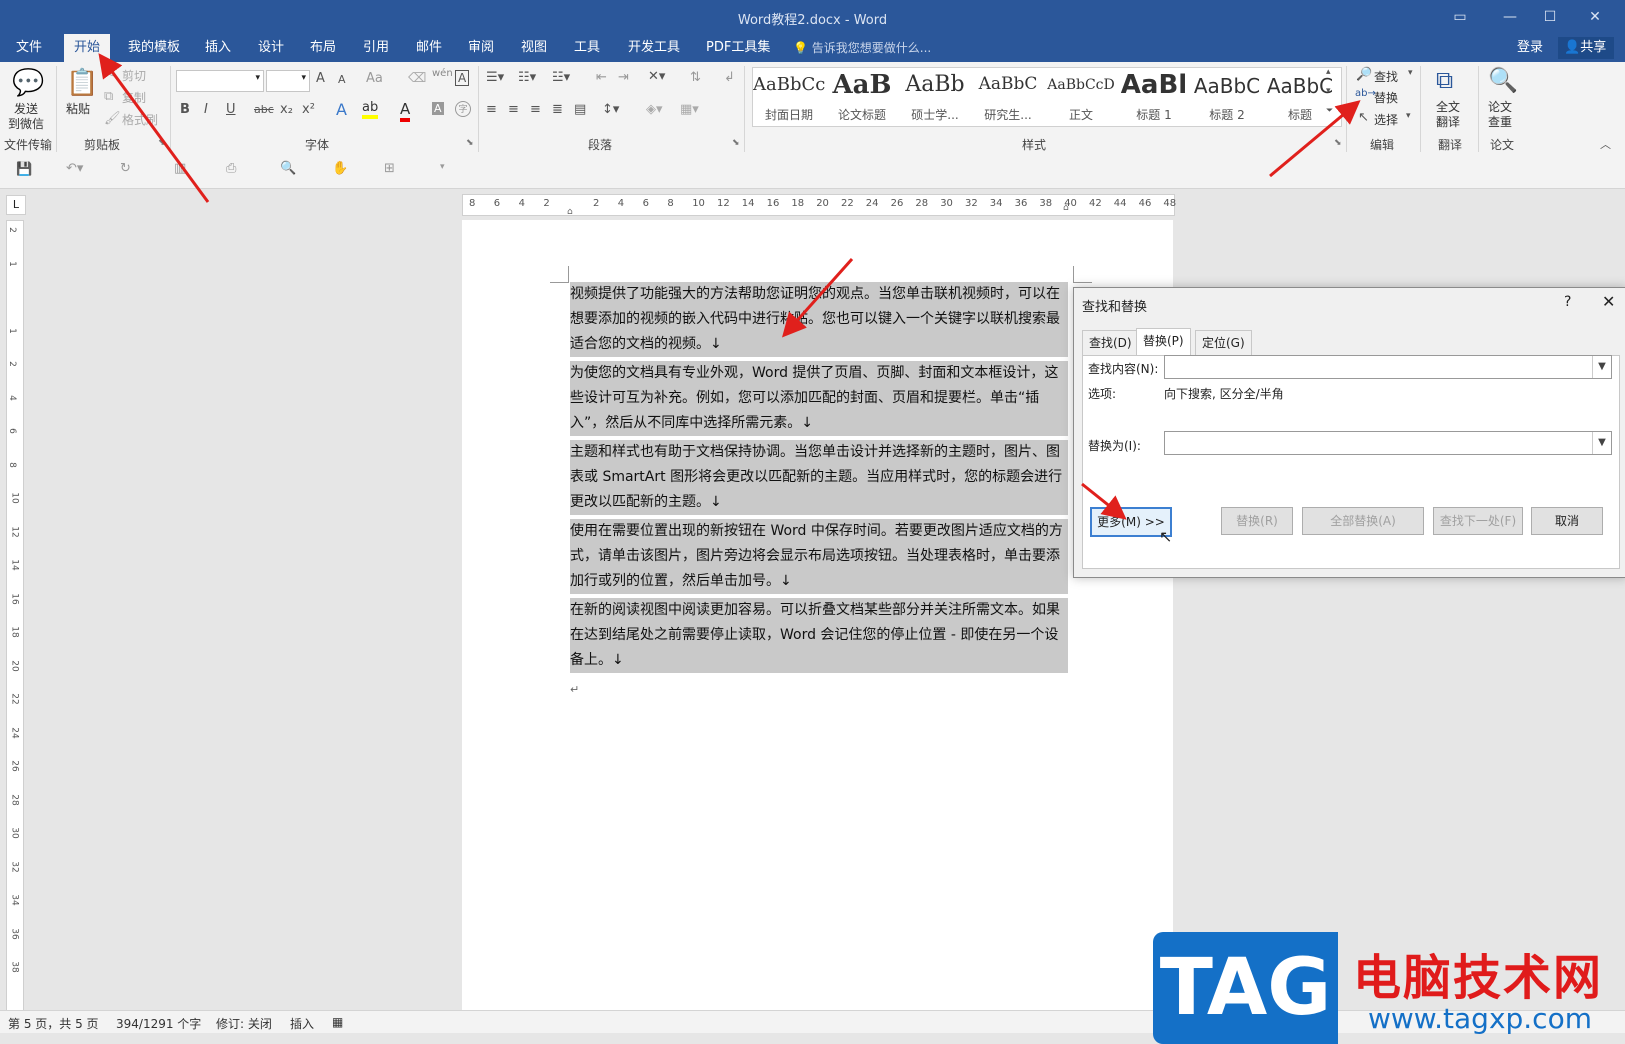 The width and height of the screenshot is (1625, 1044). I want to click on paper-check-icon: 🔍, so click(1503, 80).